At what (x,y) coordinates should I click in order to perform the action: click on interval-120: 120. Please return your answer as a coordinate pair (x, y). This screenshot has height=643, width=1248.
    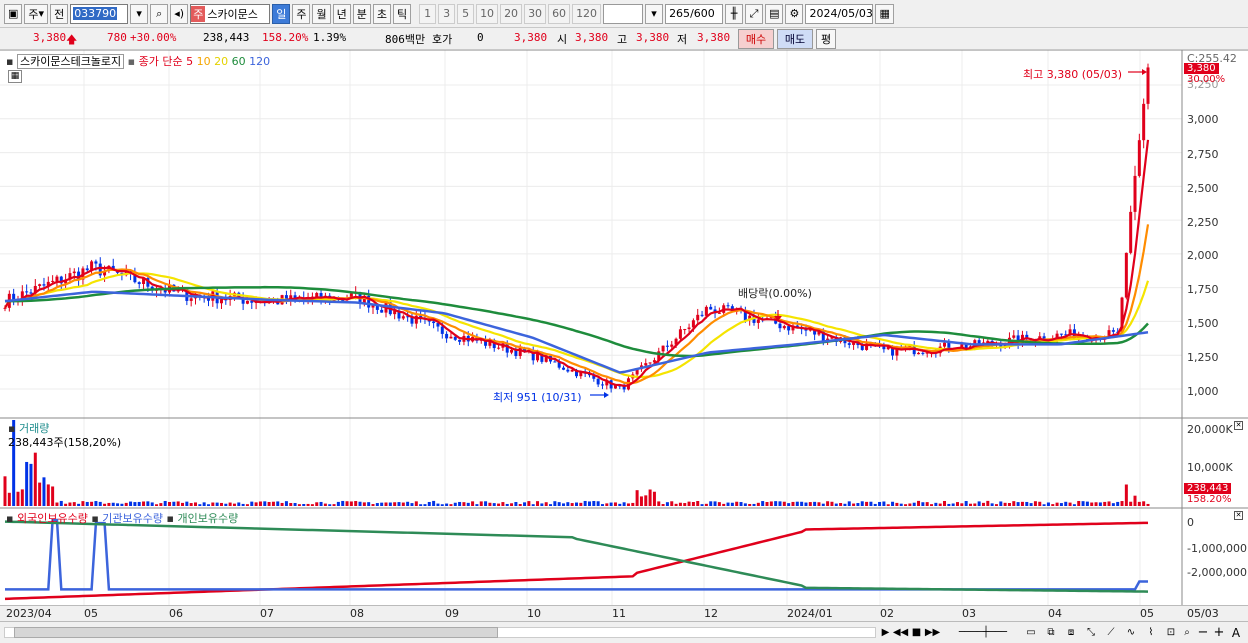
    Looking at the image, I should click on (587, 13).